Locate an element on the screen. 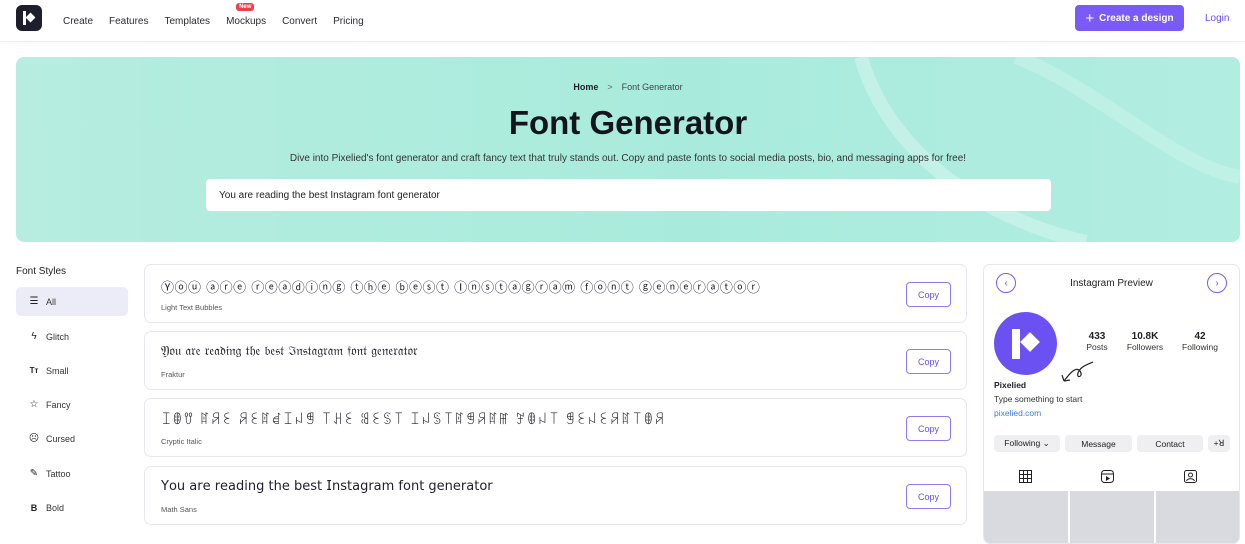  breadcrumb-current: Font Generator is located at coordinates (652, 87).